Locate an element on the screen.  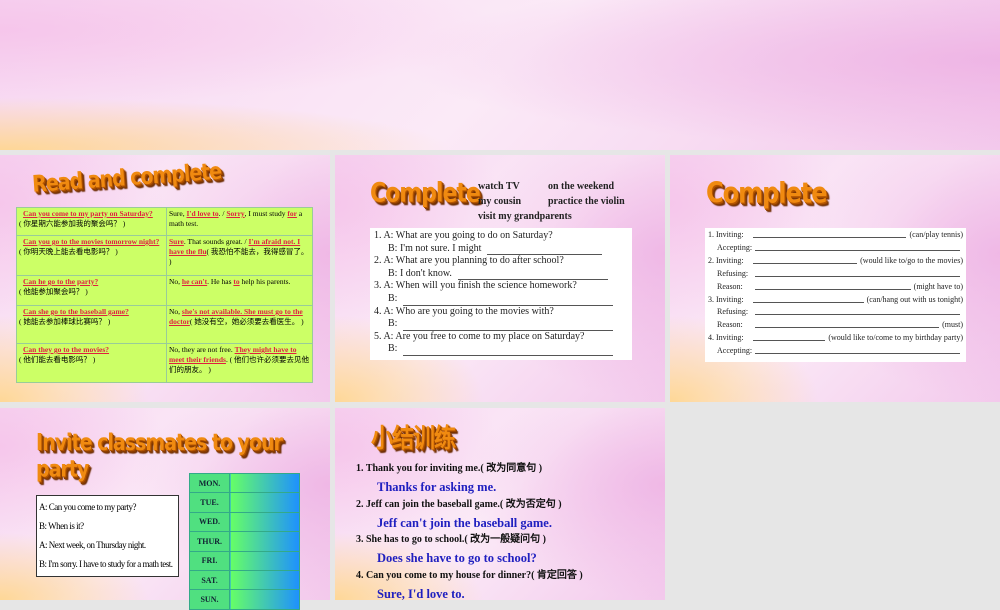
chinese-text: ( 你星期六能参加我的聚会吗？ ) is located at coordinates (72, 223).